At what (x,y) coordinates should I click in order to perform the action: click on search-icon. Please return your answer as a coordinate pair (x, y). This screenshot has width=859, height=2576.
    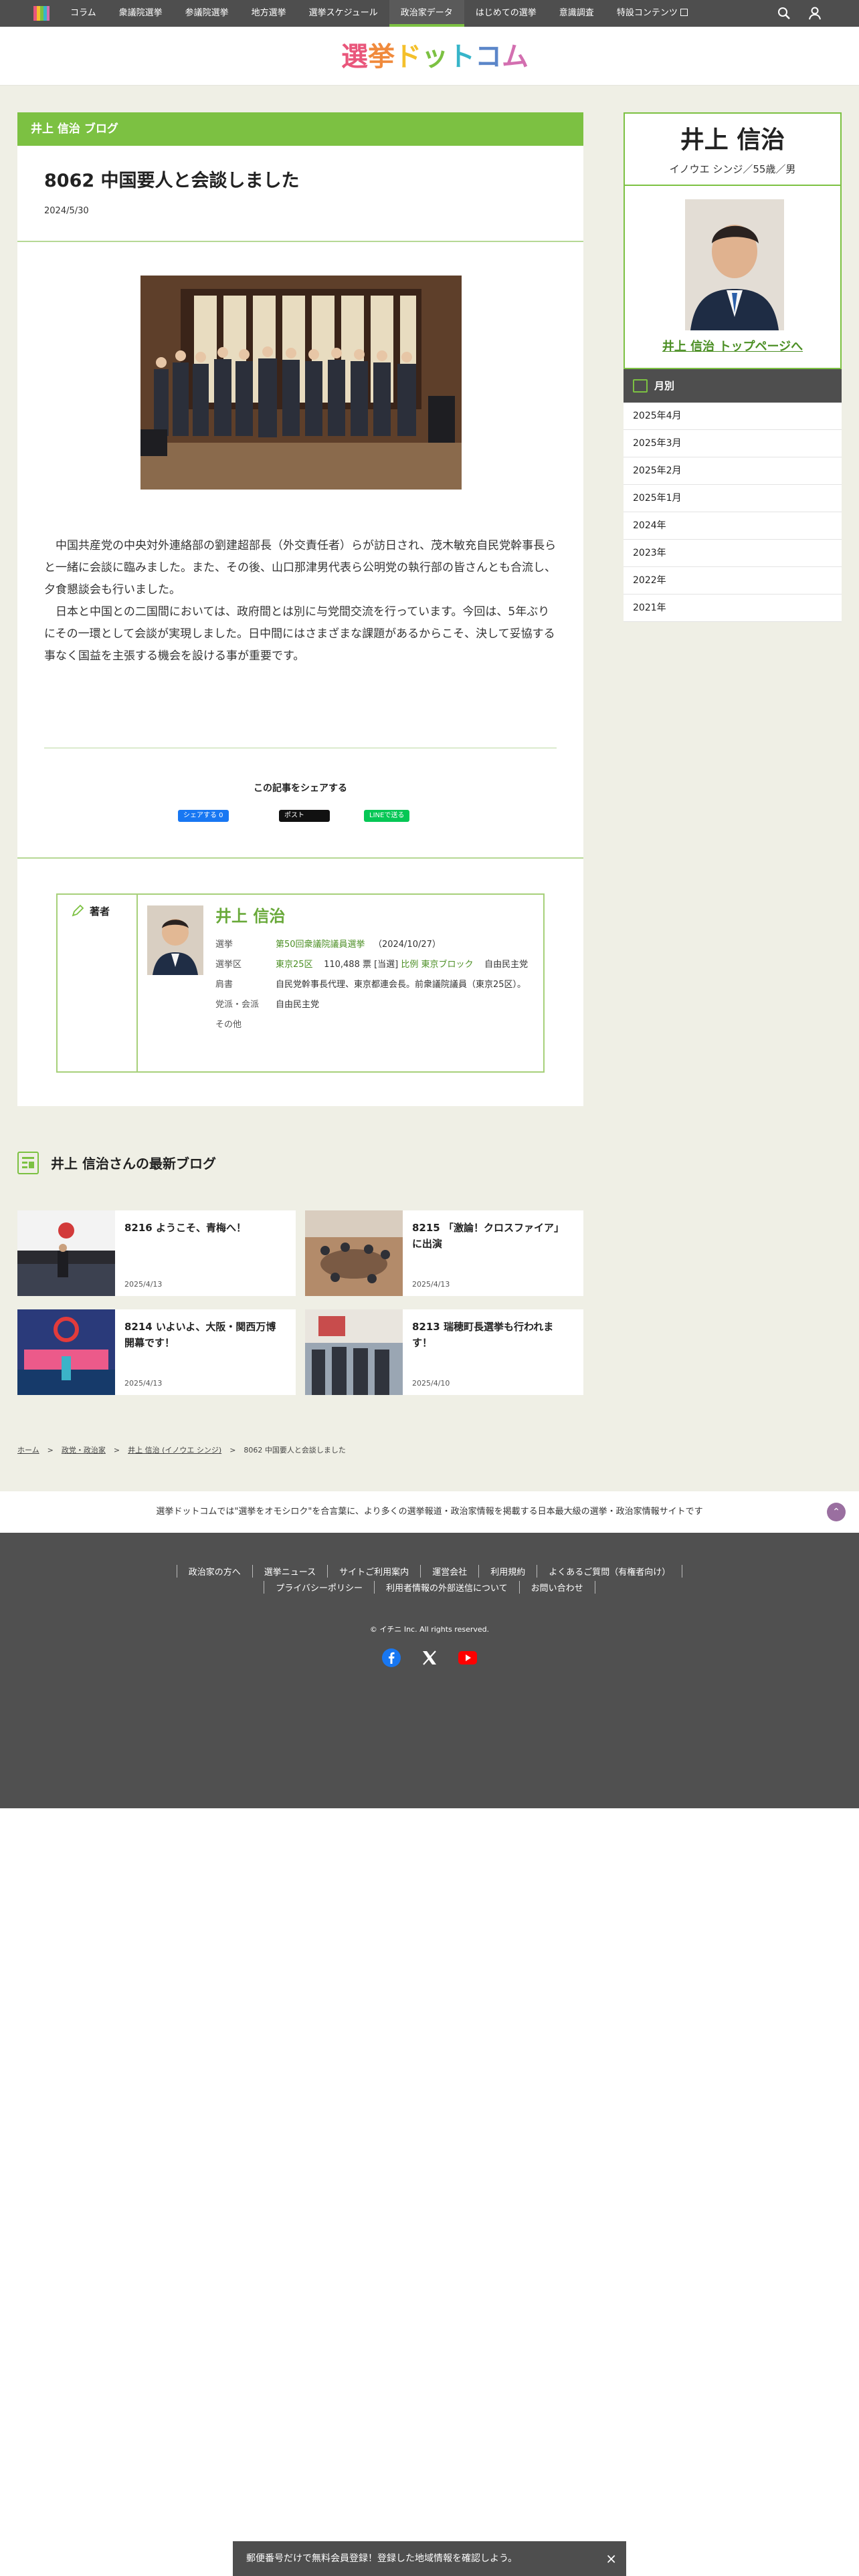
    Looking at the image, I should click on (784, 13).